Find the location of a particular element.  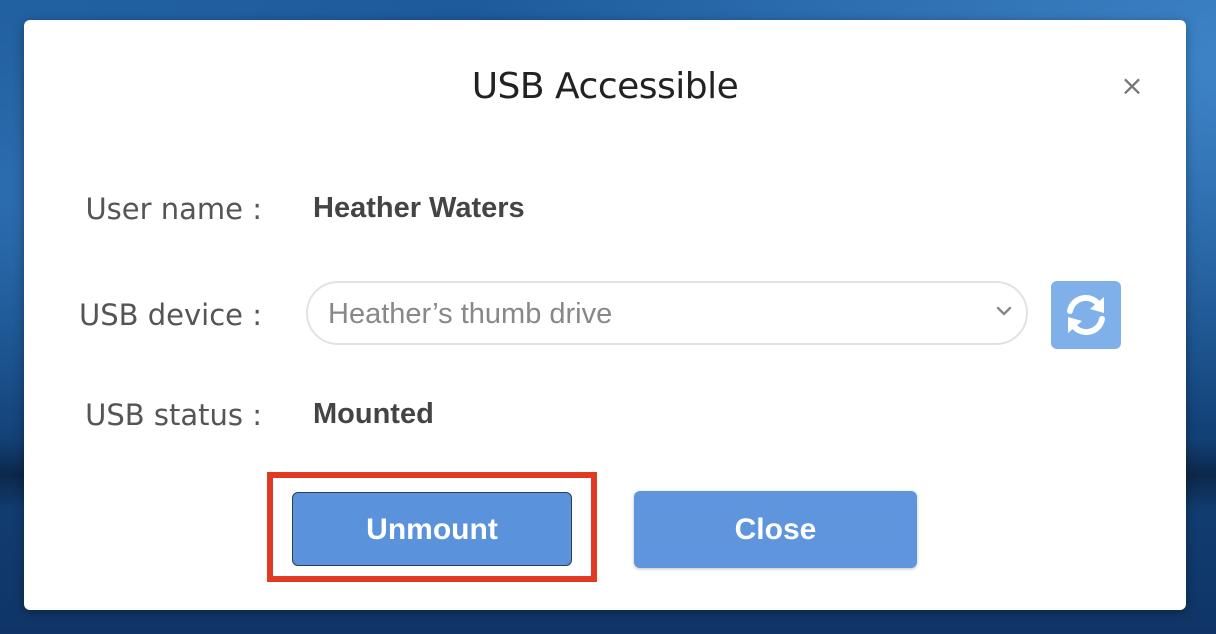

unmount-button: Unmount is located at coordinates (432, 529).